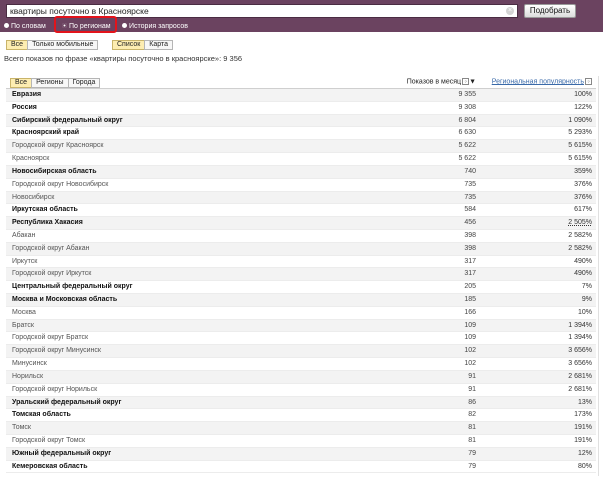 The width and height of the screenshot is (603, 477). Describe the element at coordinates (61, 453) in the screenshot. I see `region-name: Южный федеральный округ` at that location.